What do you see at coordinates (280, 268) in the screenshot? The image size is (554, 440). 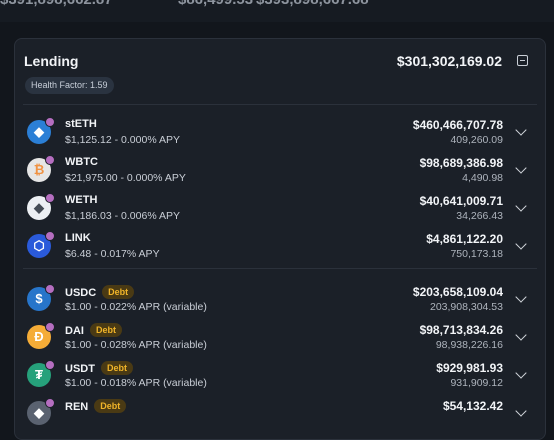 I see `section-divider` at bounding box center [280, 268].